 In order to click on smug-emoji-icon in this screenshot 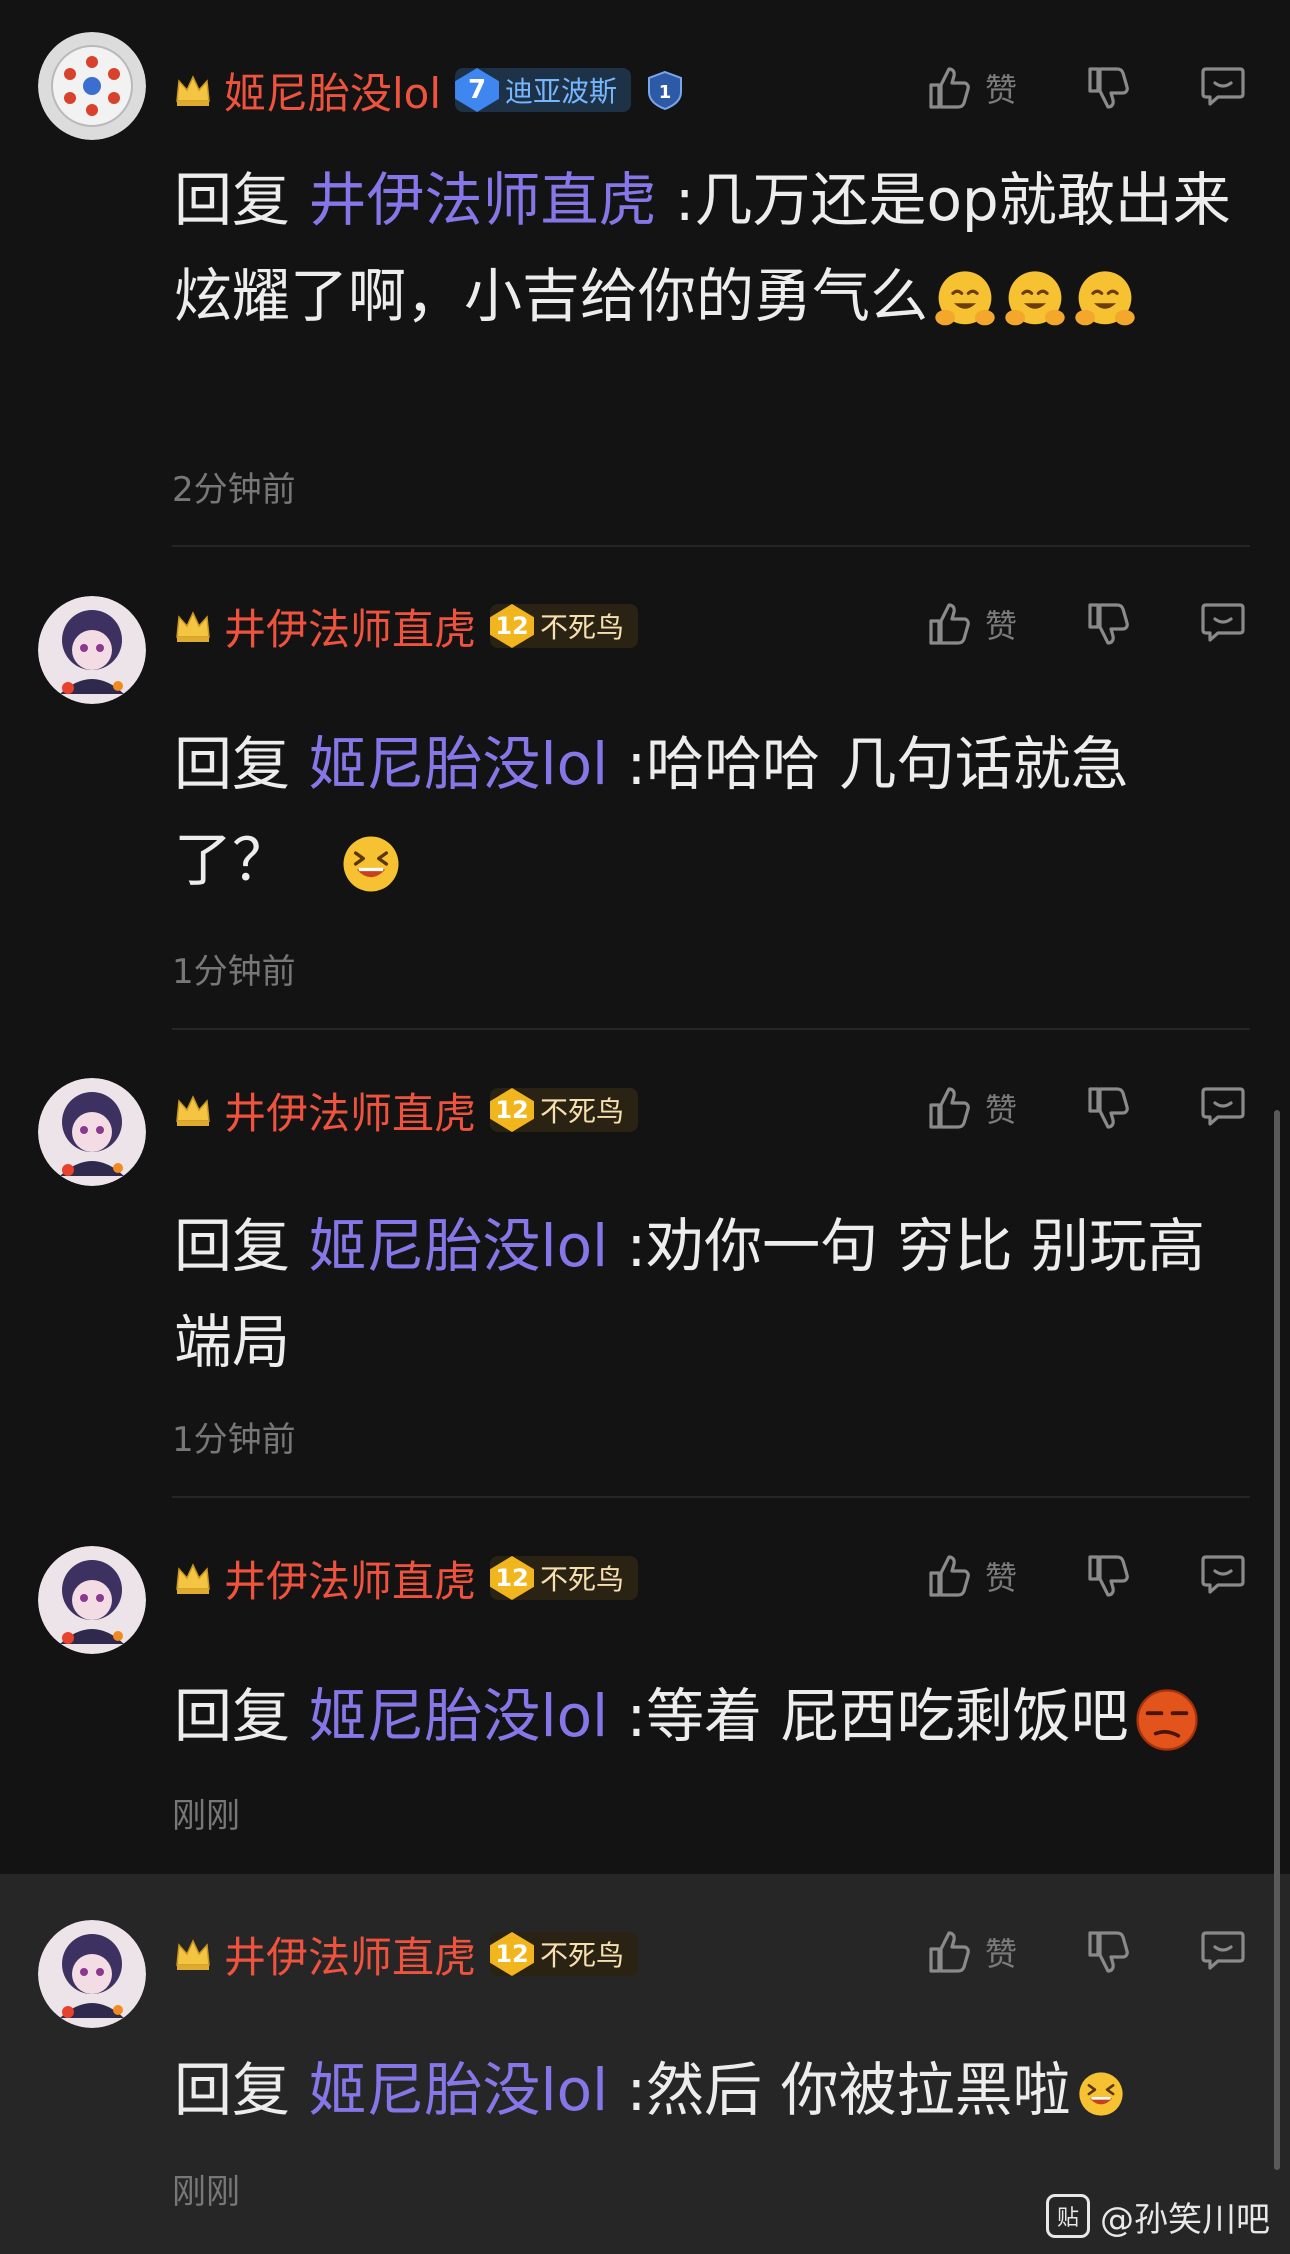, I will do `click(1167, 1720)`.